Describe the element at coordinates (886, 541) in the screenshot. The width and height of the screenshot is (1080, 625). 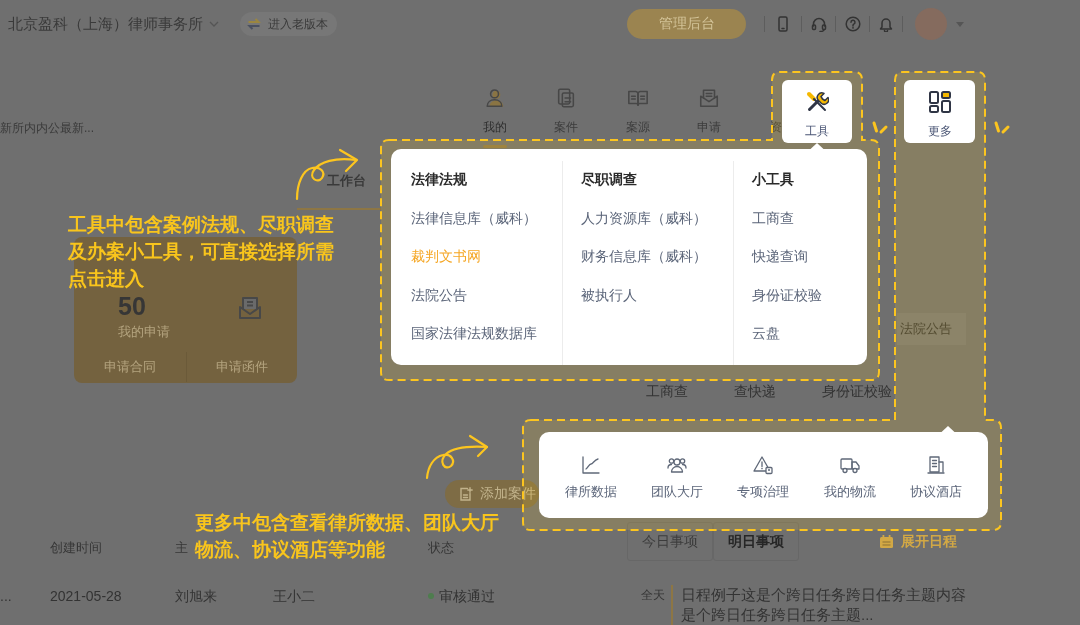
I see `calendar-icon` at that location.